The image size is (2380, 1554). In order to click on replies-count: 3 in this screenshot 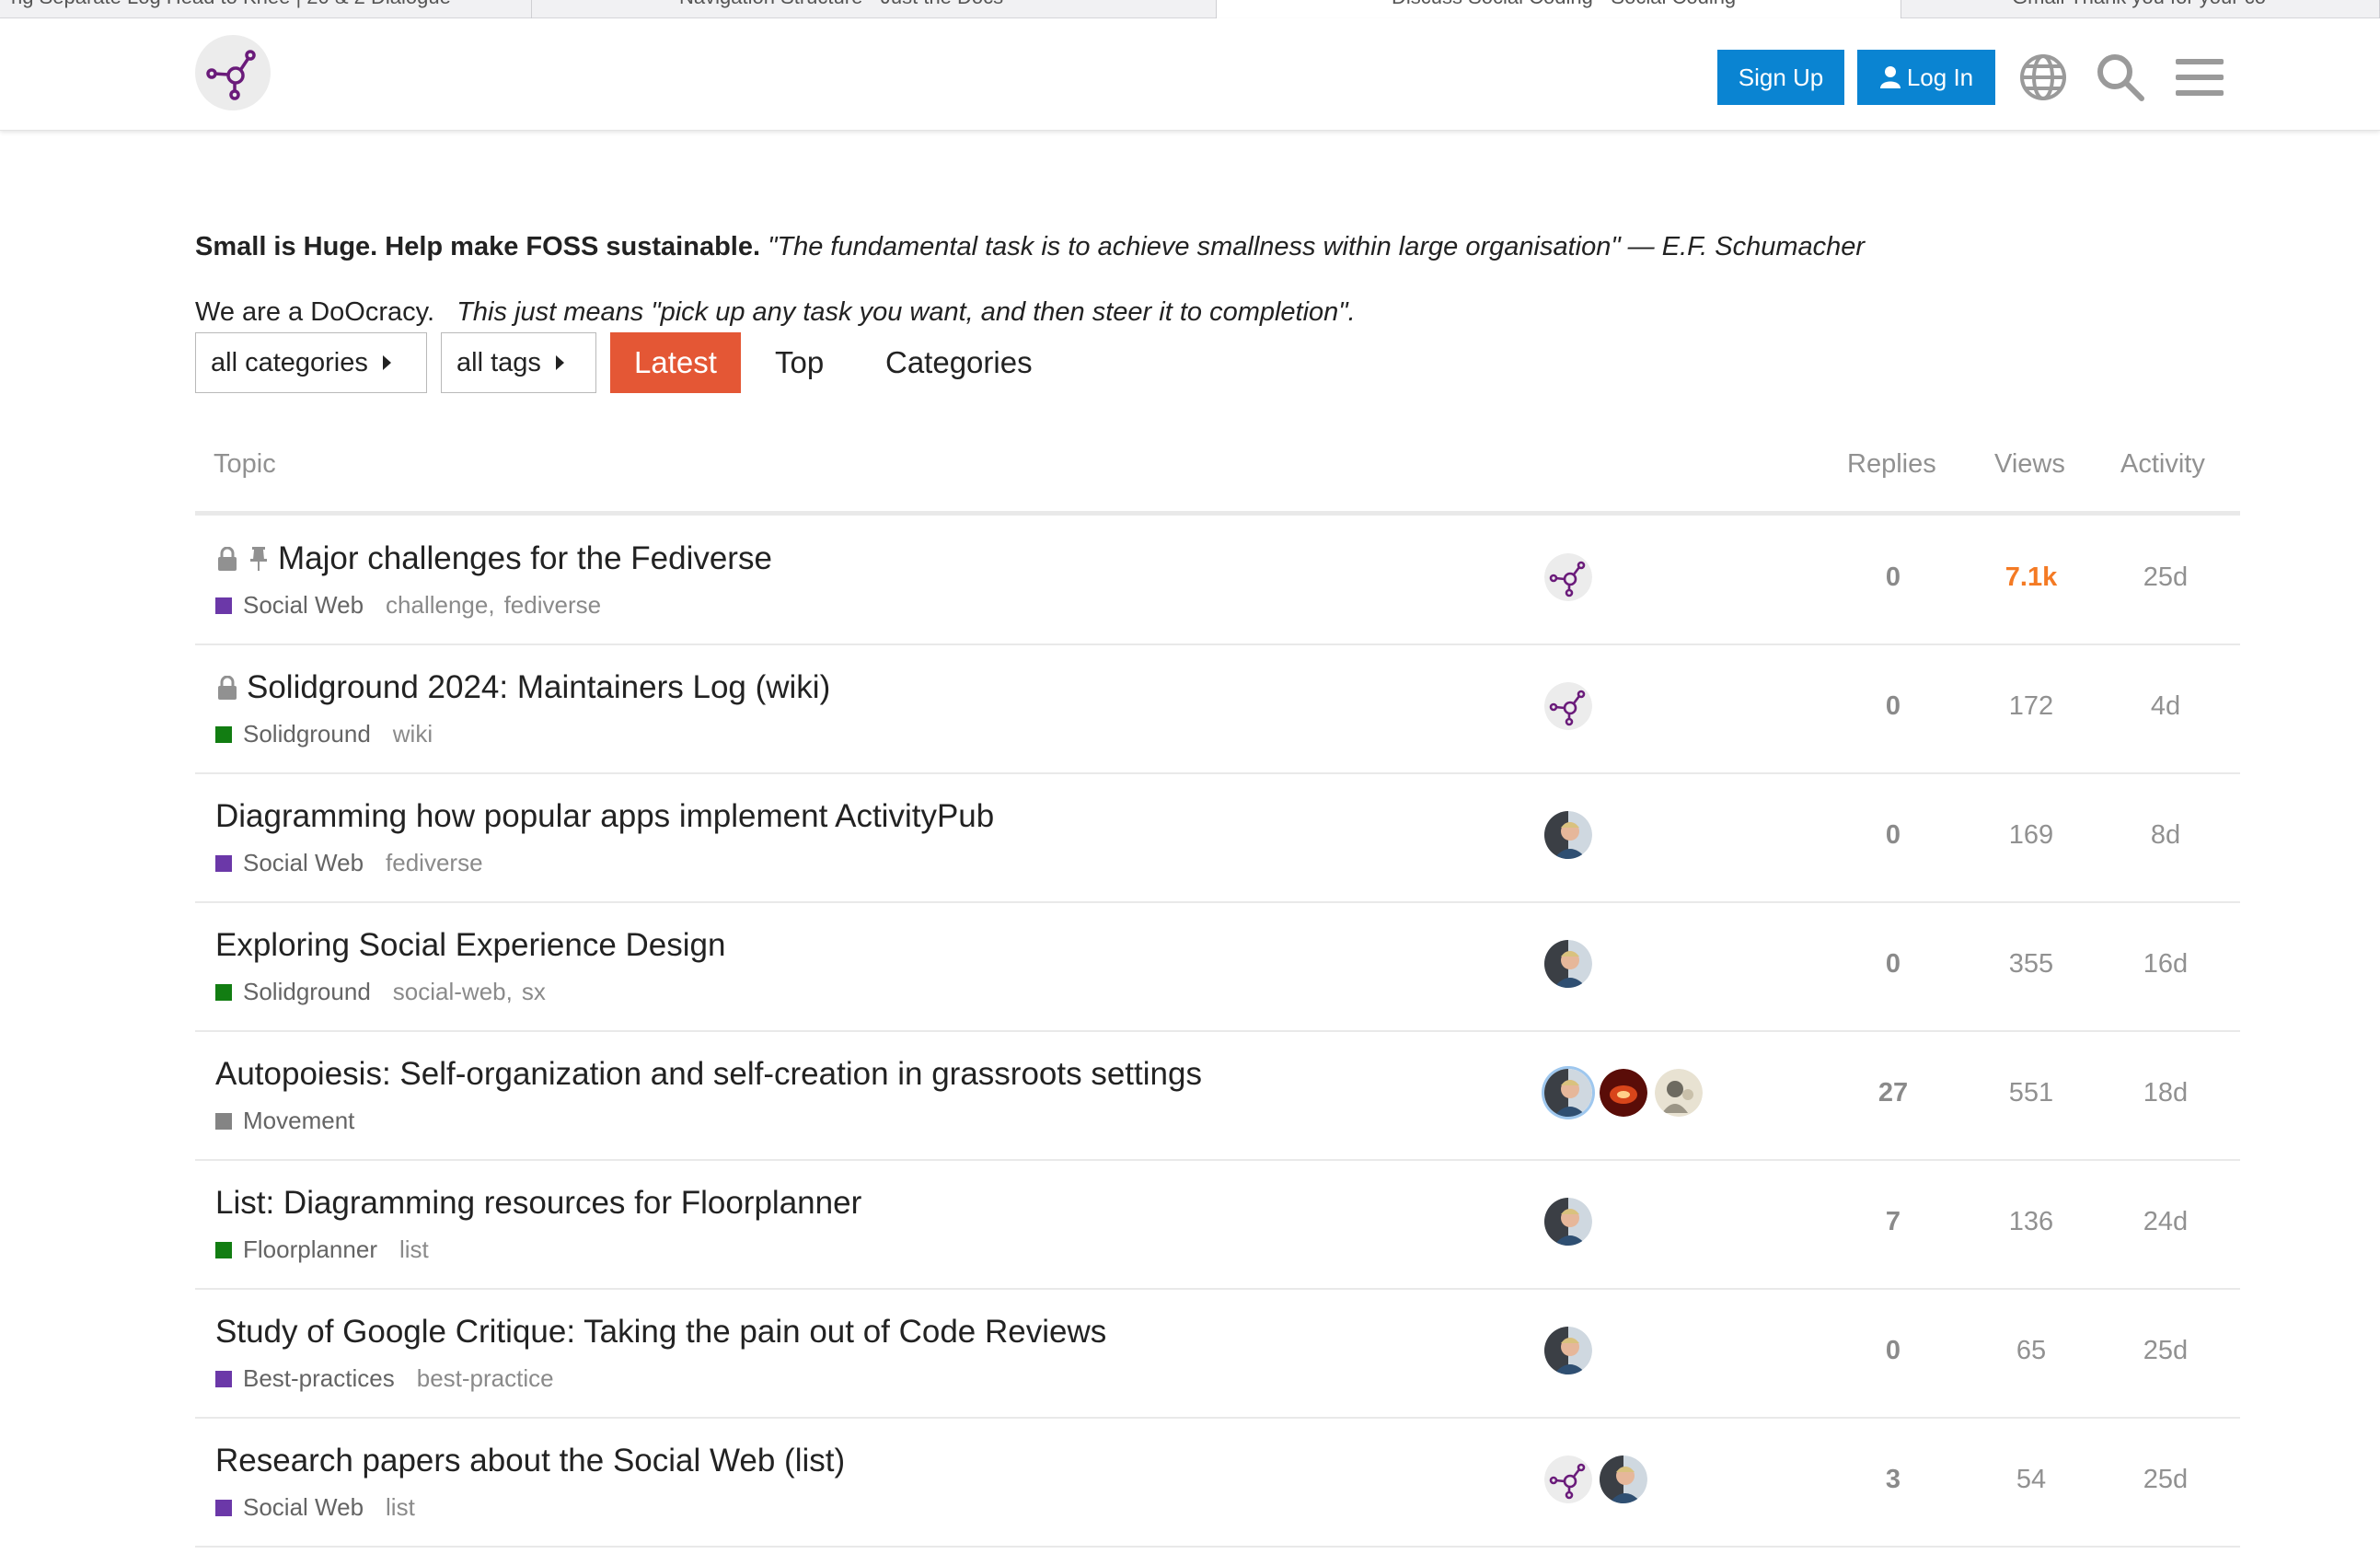, I will do `click(1893, 1479)`.